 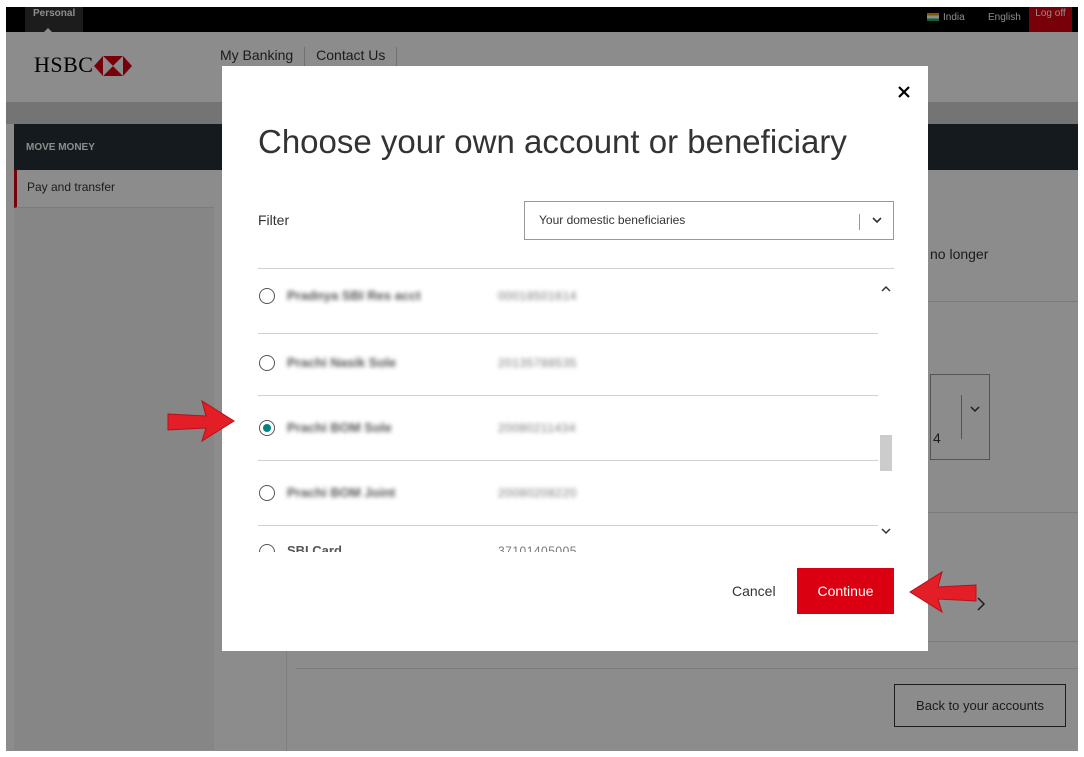 What do you see at coordinates (341, 492) in the screenshot?
I see `beneficiary-name: Prachi BOM Joint` at bounding box center [341, 492].